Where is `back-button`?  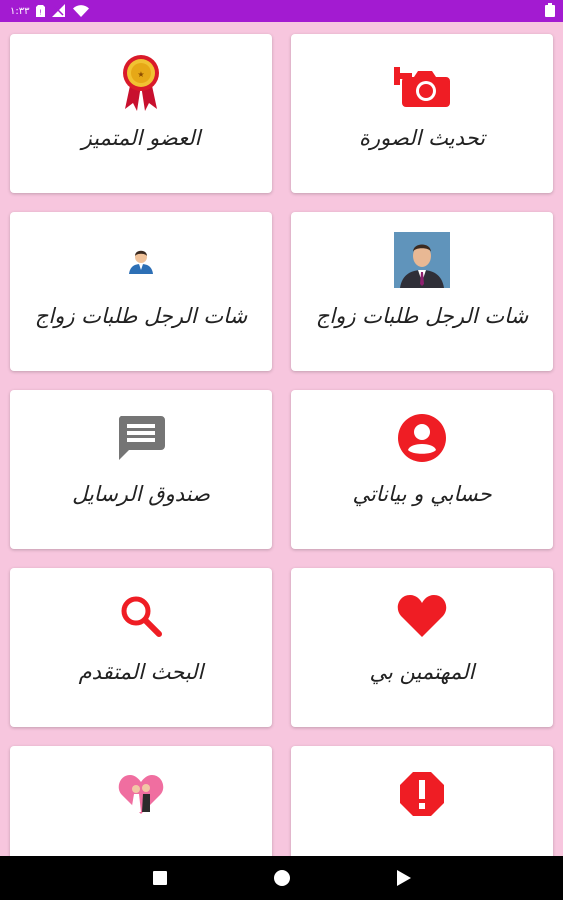
back-button is located at coordinates (404, 878).